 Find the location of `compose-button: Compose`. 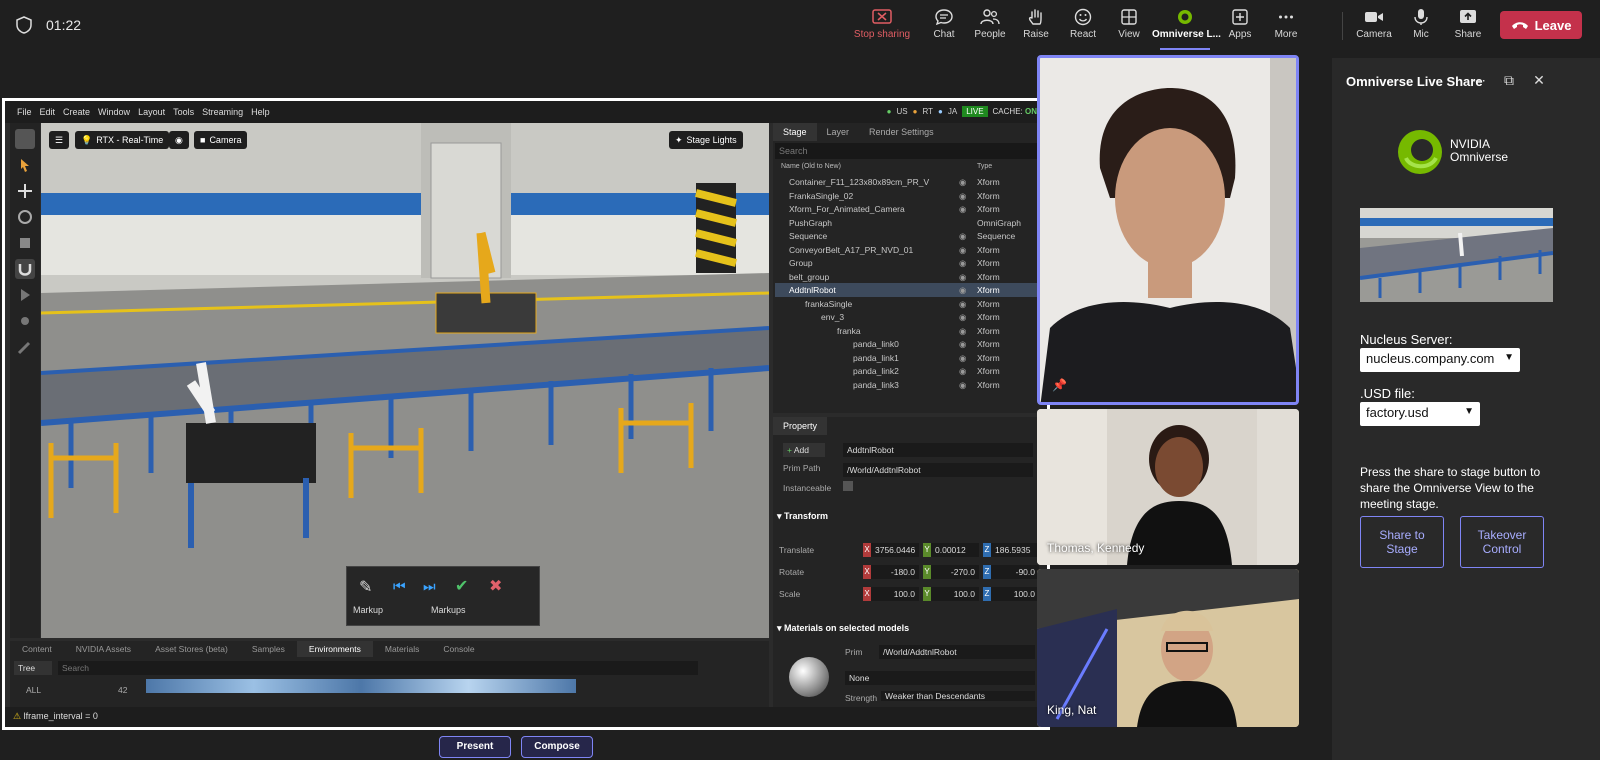

compose-button: Compose is located at coordinates (557, 747).